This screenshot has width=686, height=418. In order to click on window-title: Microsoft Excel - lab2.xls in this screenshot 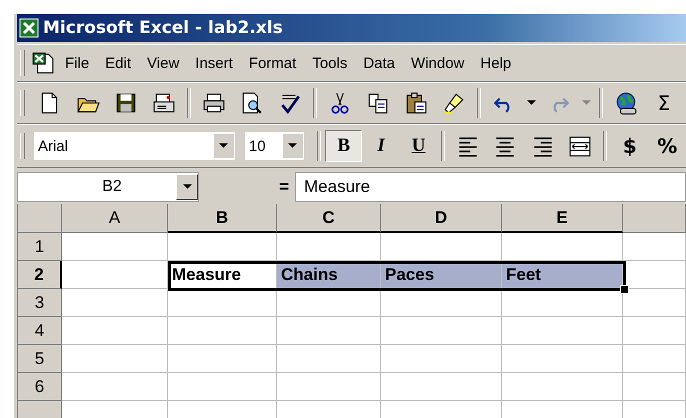, I will do `click(163, 28)`.